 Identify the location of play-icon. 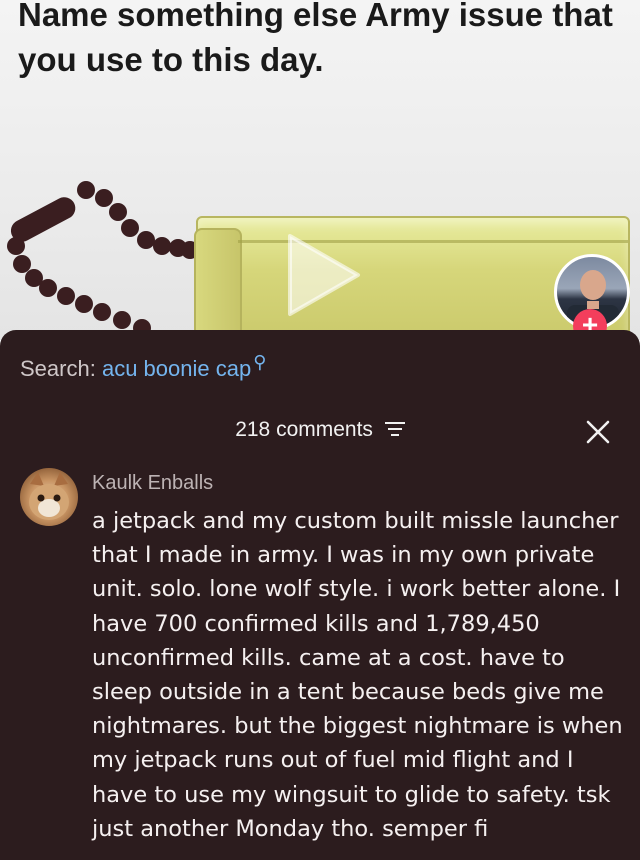
(324, 275).